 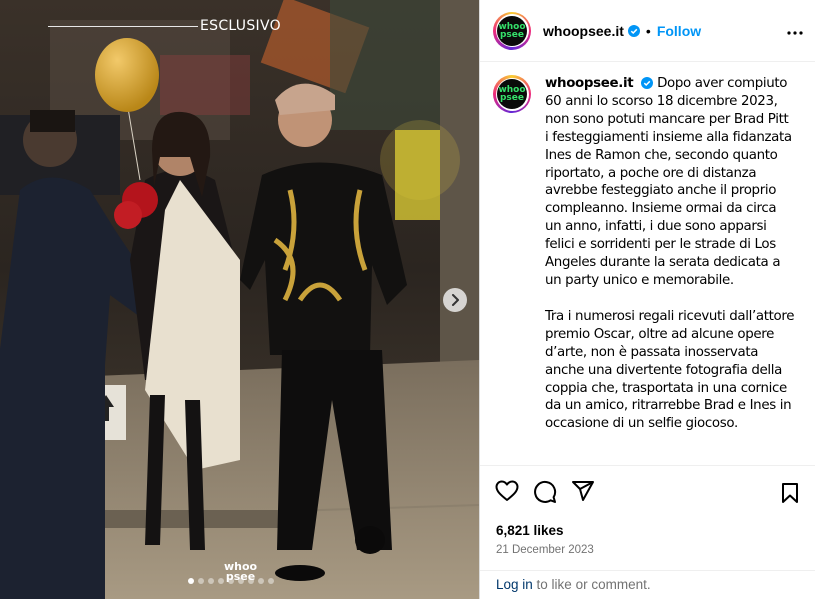 What do you see at coordinates (591, 584) in the screenshot?
I see `login-prompt-text: to like or comment.` at bounding box center [591, 584].